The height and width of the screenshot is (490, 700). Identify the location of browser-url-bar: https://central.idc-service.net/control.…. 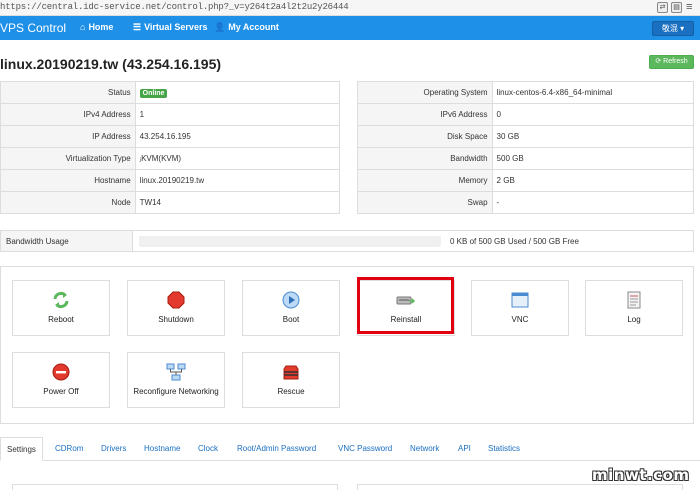
(350, 8).